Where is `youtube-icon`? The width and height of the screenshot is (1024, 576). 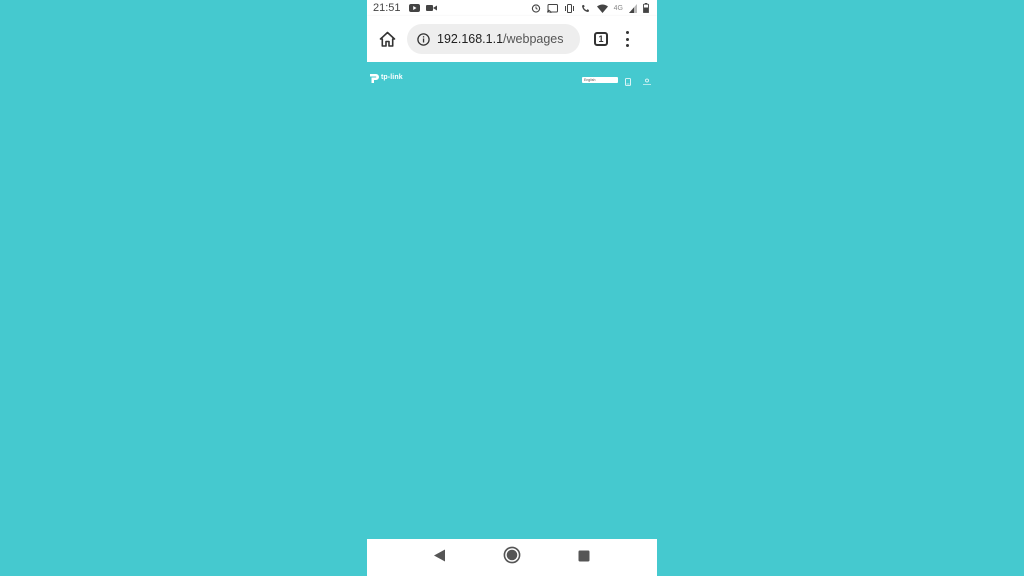
youtube-icon is located at coordinates (414, 8).